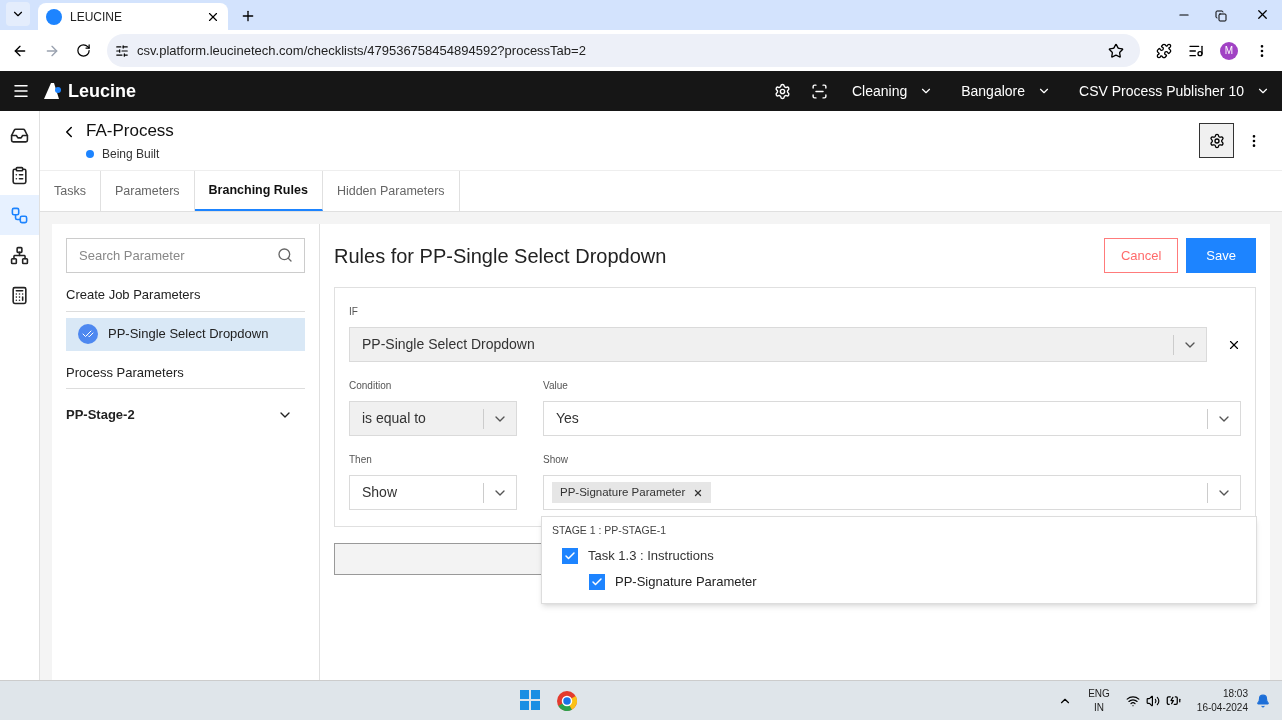 Image resolution: width=1282 pixels, height=720 pixels. Describe the element at coordinates (147, 191) in the screenshot. I see `tab: Parameters` at that location.